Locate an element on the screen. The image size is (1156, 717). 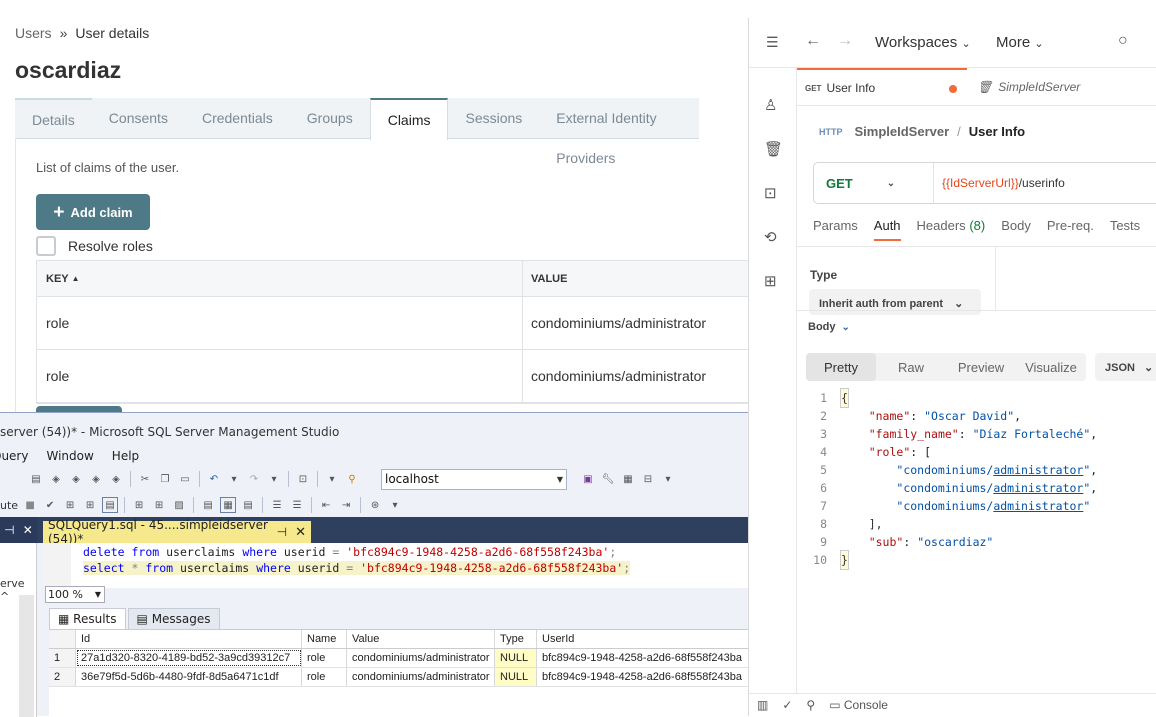
collection-link: SimpleIdServer is located at coordinates (902, 131).